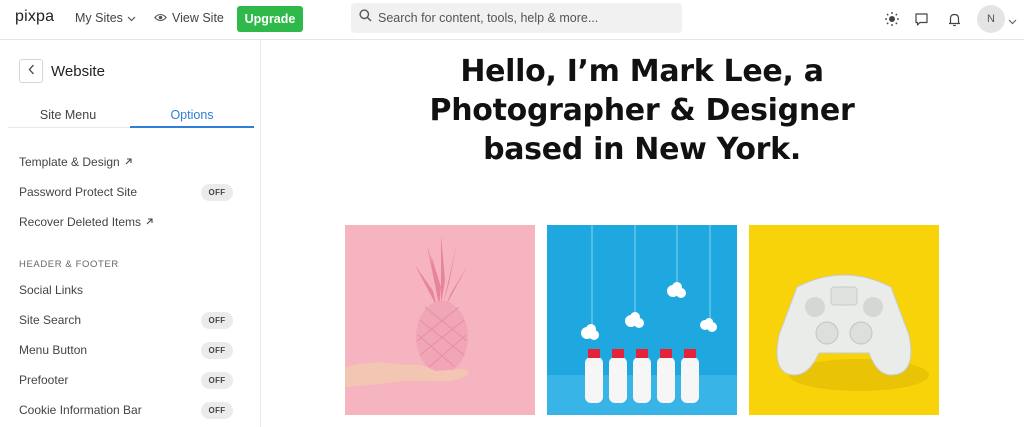  Describe the element at coordinates (217, 320) in the screenshot. I see `site-search-toggle: OFF` at that location.